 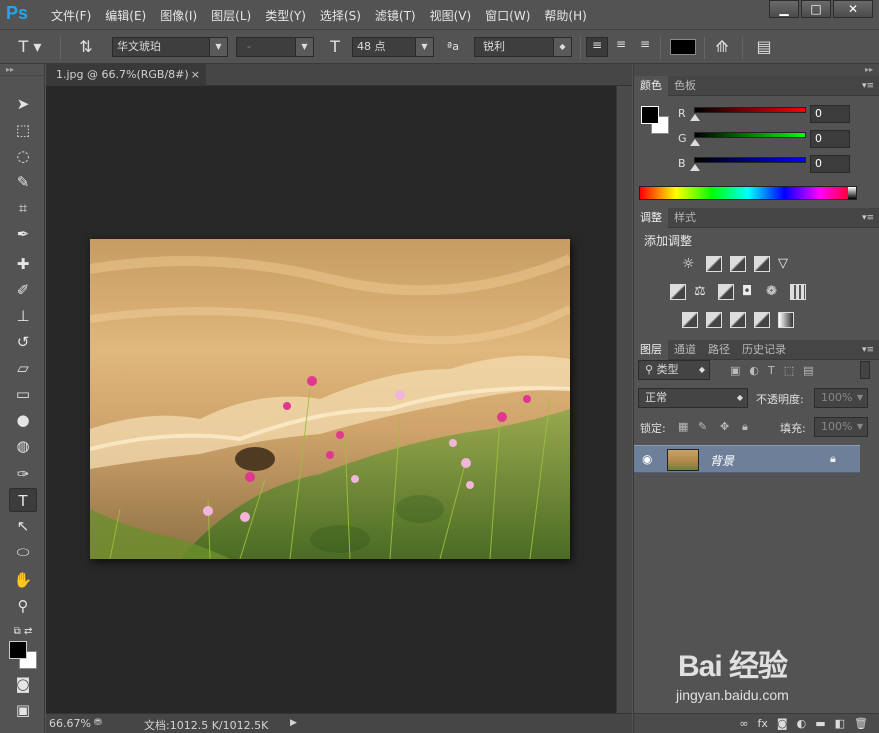 What do you see at coordinates (507, 15) in the screenshot?
I see `menu-window: 窗口(W)` at bounding box center [507, 15].